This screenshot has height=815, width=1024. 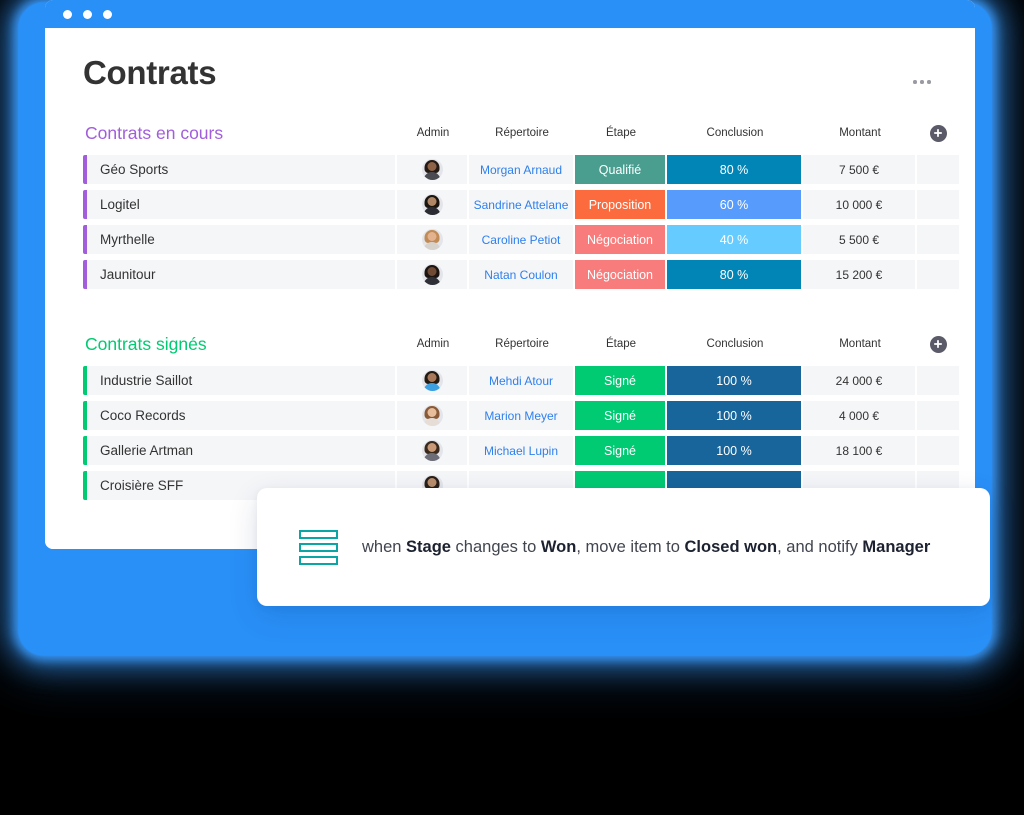 I want to click on row-item-name: Jaunitour, so click(x=242, y=274).